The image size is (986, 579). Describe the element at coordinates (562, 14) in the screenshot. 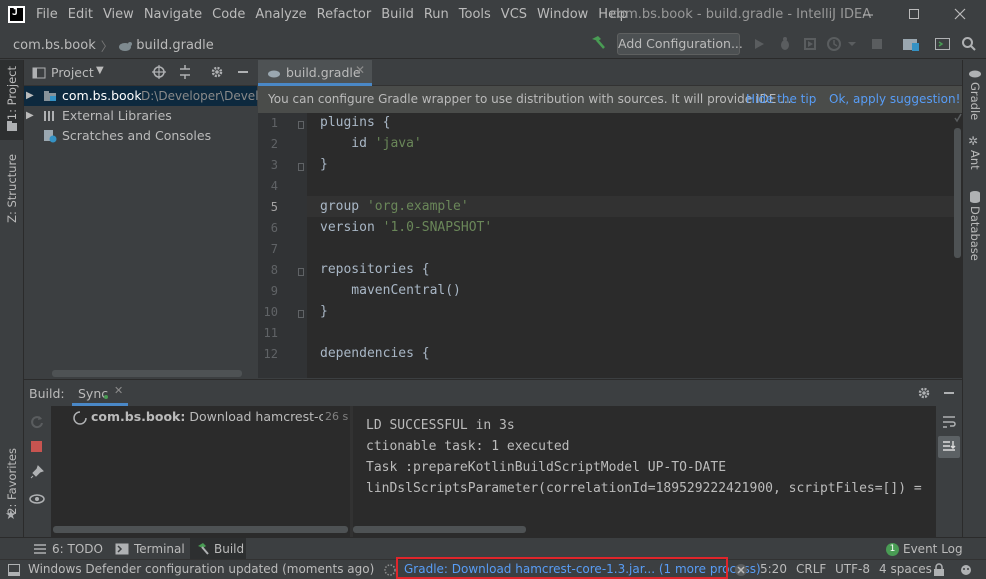

I see `menu-window: Window` at that location.